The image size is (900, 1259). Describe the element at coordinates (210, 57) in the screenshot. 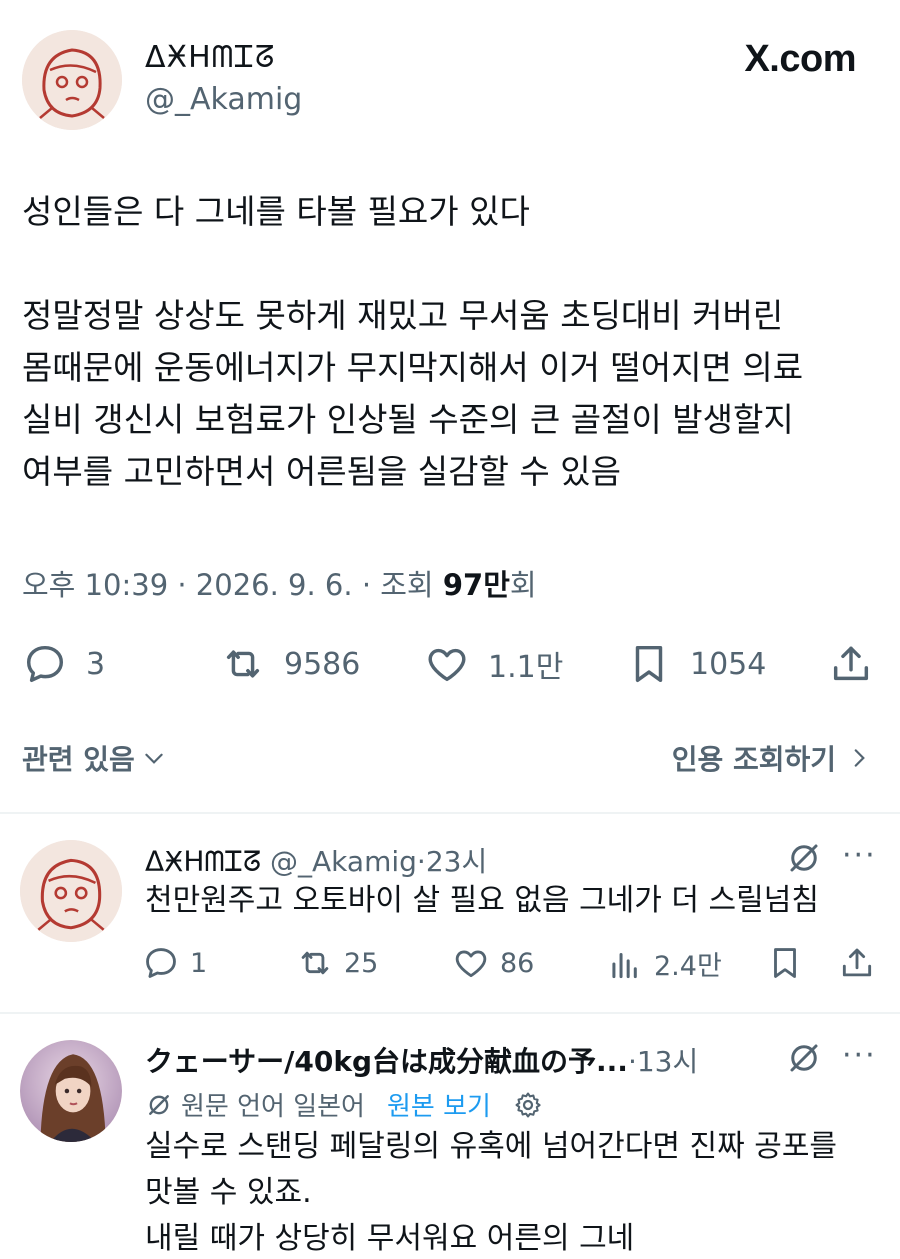

I see `author-display-name: ᐃӾᕼᗰᏆᘔ` at that location.